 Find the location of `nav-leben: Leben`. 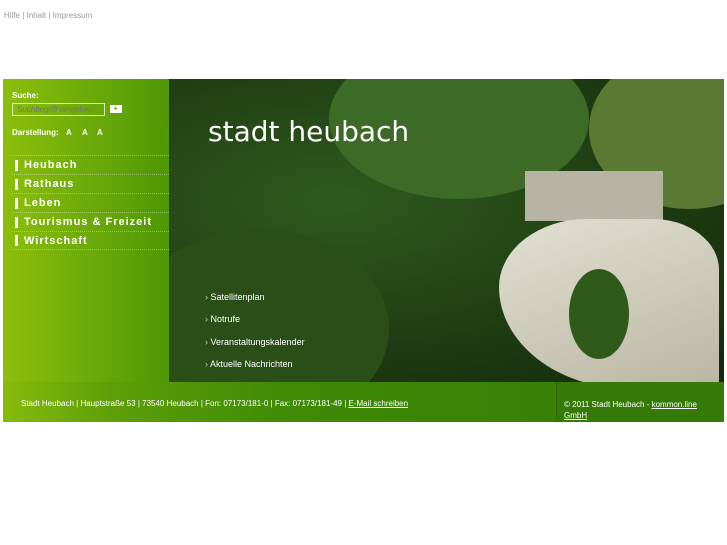

nav-leben: Leben is located at coordinates (90, 202).